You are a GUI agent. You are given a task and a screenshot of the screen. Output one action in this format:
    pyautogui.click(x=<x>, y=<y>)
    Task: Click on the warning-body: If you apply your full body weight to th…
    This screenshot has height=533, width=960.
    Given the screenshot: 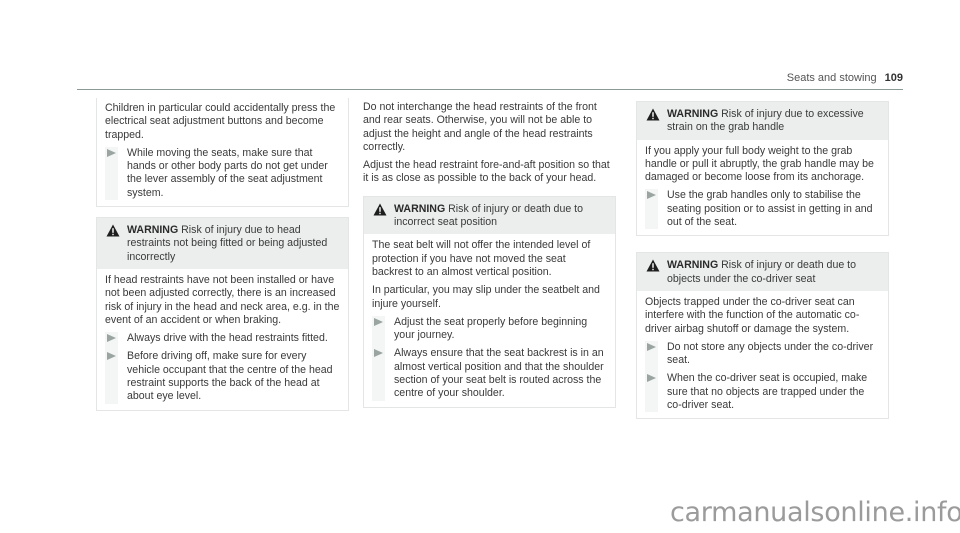 What is the action you would take?
    pyautogui.click(x=762, y=188)
    